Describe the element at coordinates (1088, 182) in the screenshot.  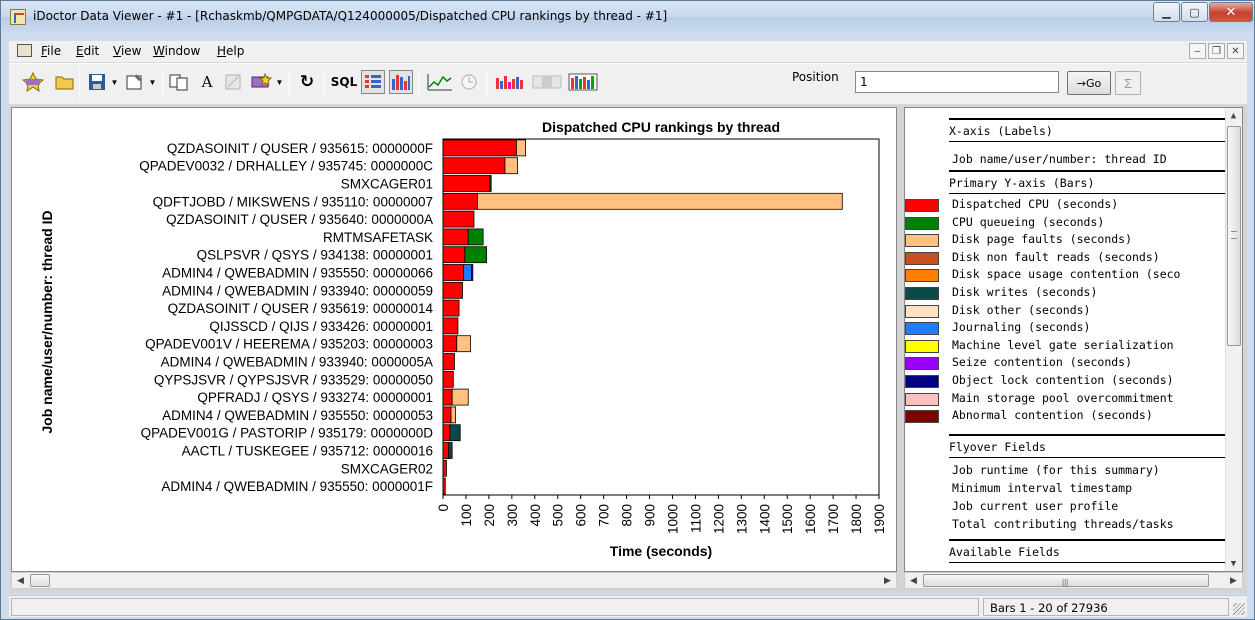
I see `yaxis-header: Primary Y-axis (Bars)` at that location.